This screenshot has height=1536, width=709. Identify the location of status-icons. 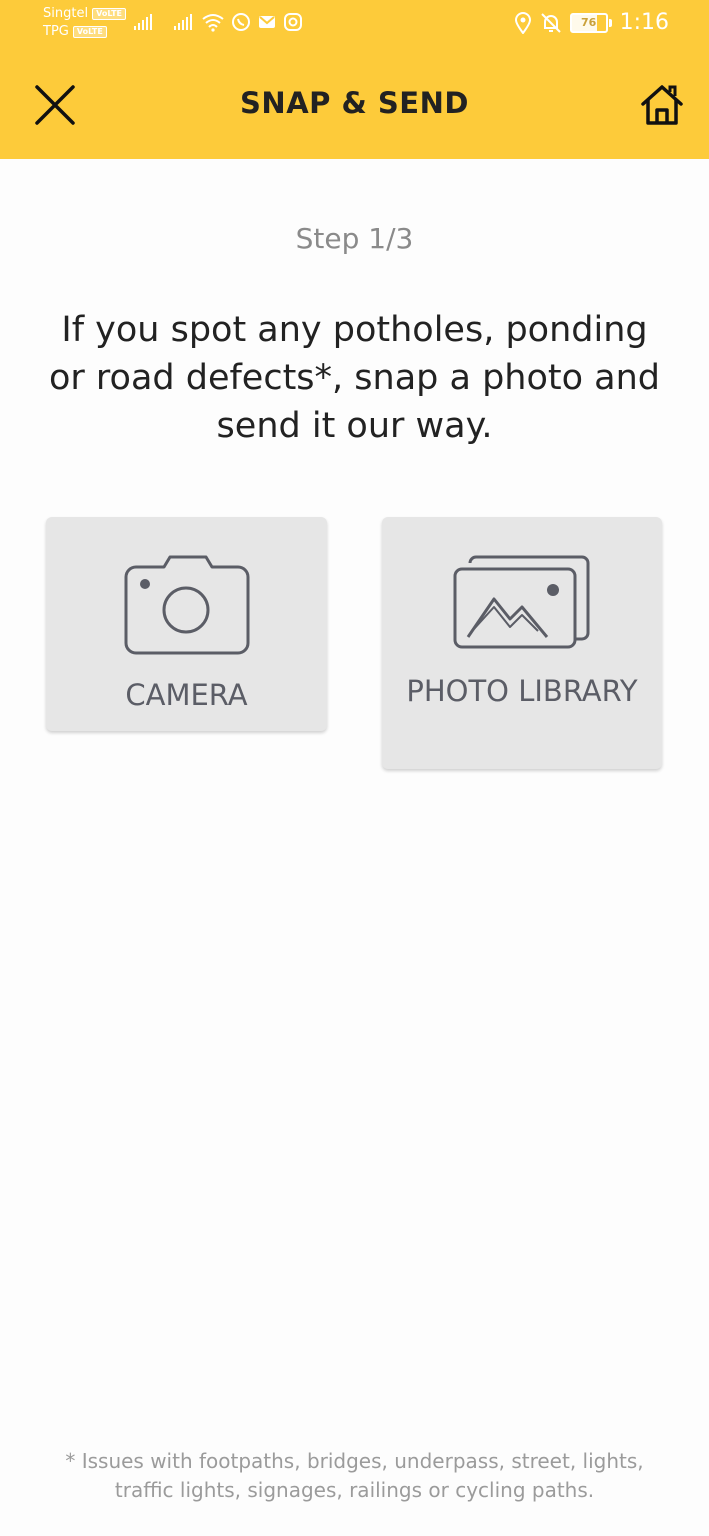
(218, 22).